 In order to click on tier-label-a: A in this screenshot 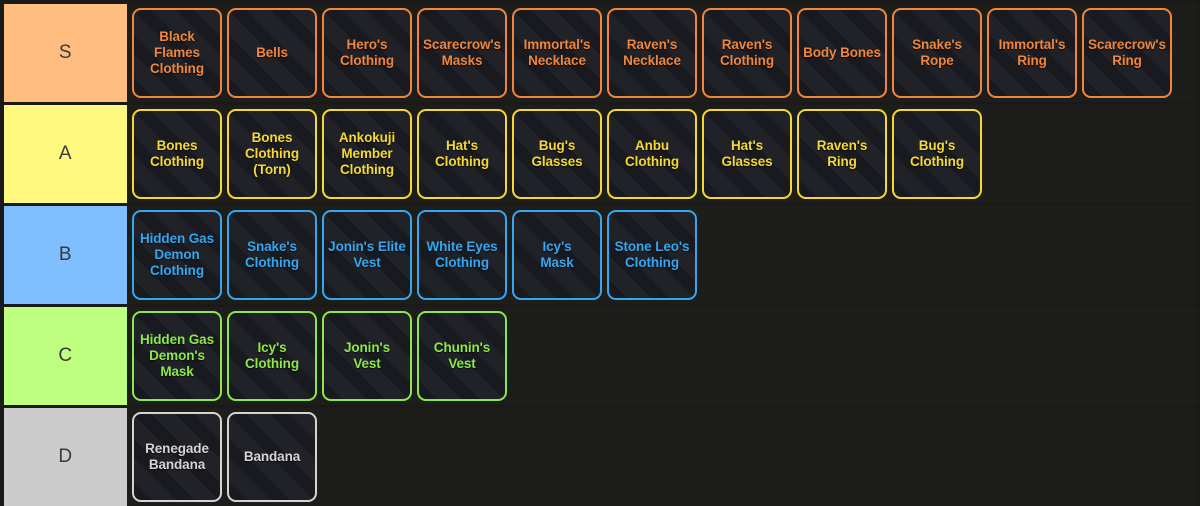, I will do `click(65, 154)`.